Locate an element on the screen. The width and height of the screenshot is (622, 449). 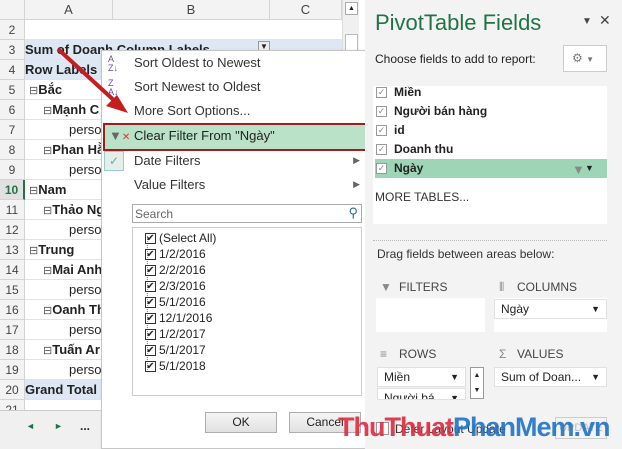
rows-icon: ≡ is located at coordinates (384, 354).